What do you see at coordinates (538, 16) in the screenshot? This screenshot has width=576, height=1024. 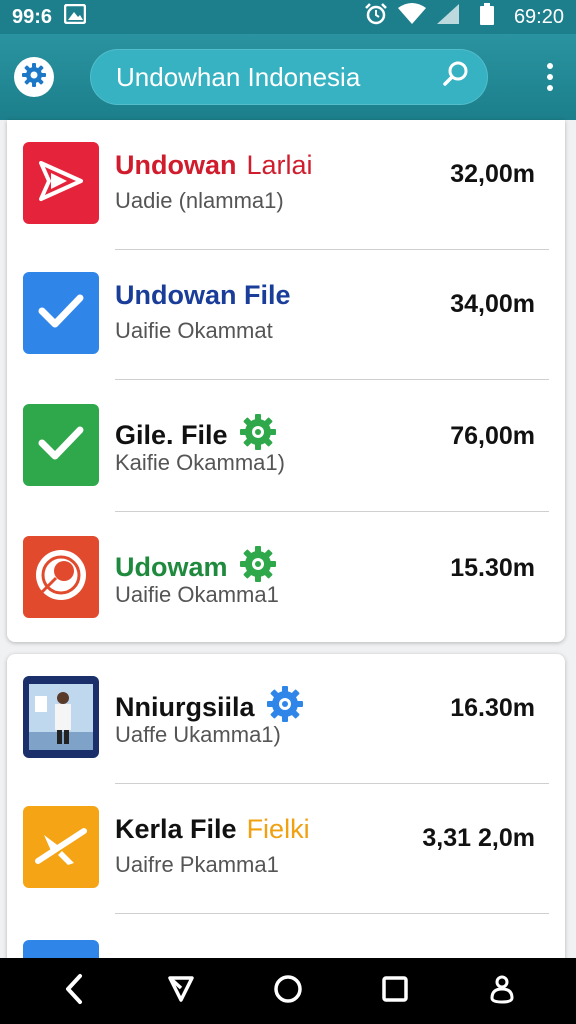 I see `status-time-right: 69:20` at bounding box center [538, 16].